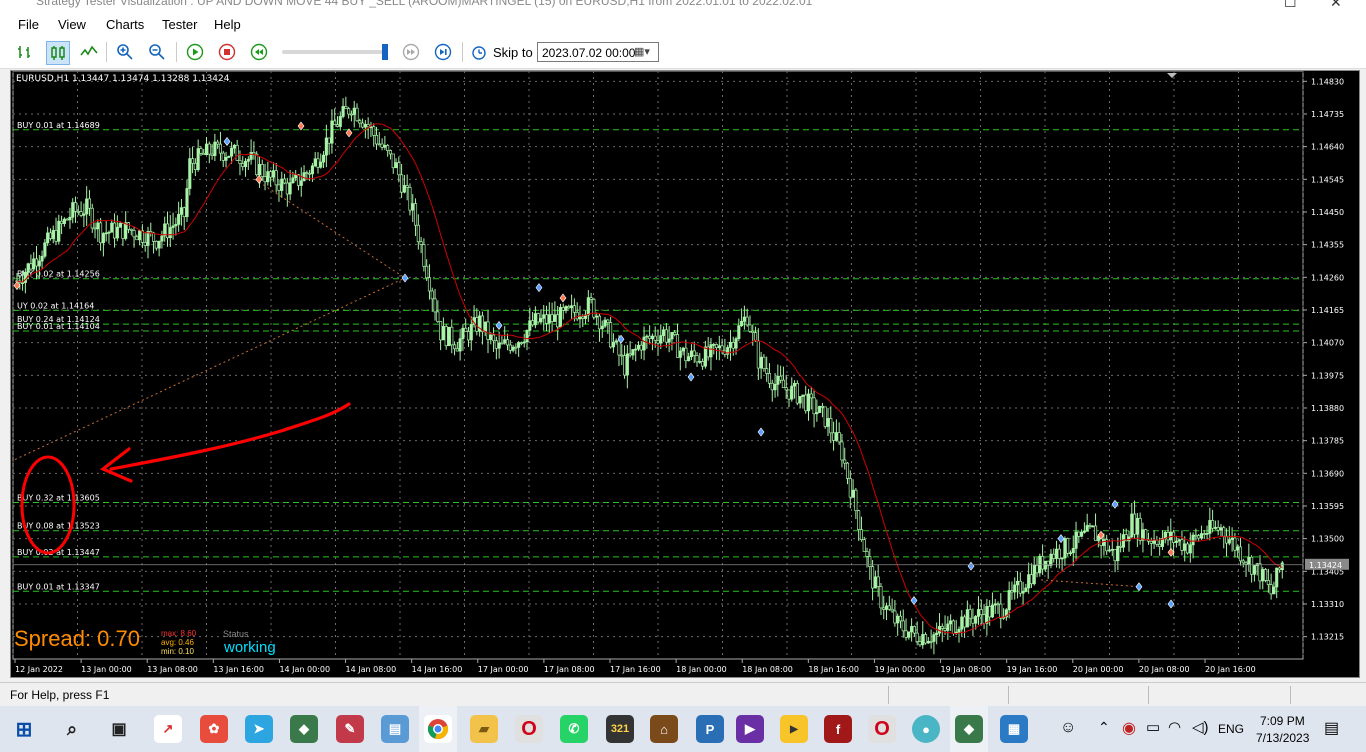 This screenshot has height=752, width=1366. I want to click on menu-charts: Charts, so click(125, 24).